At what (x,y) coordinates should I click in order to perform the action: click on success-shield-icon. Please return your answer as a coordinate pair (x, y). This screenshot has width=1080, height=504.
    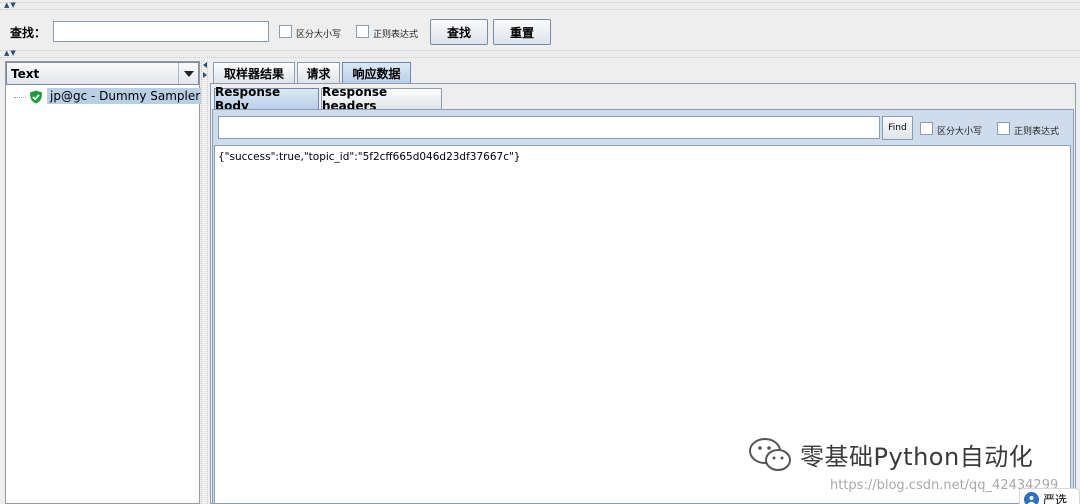
    Looking at the image, I should click on (36, 97).